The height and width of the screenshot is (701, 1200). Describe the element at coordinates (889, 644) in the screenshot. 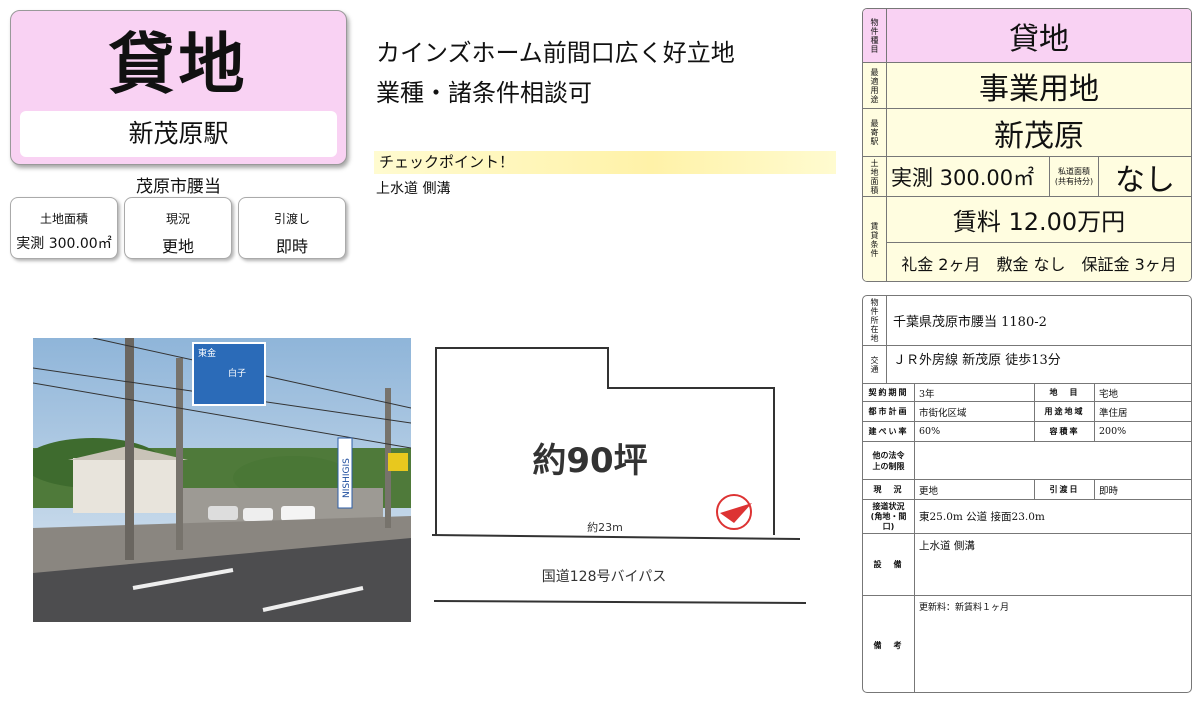

I see `detail-remarks-label: 備 考` at that location.